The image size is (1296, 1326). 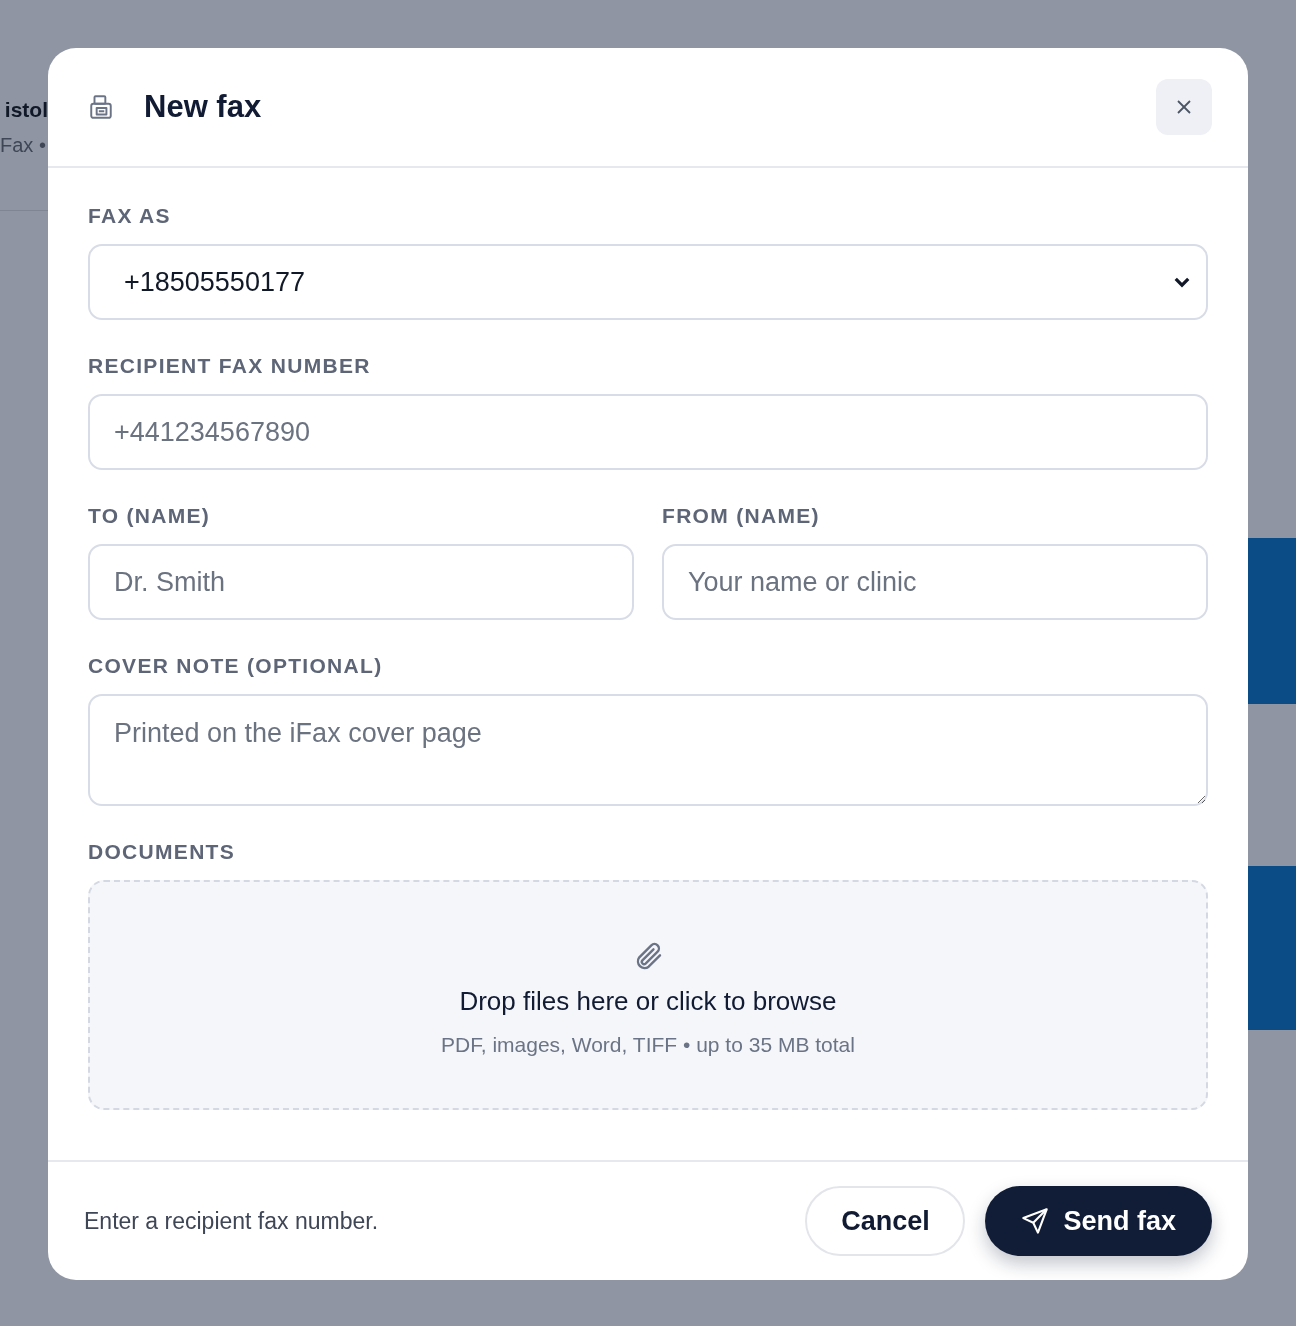 I want to click on fax-machine-icon, so click(x=101, y=107).